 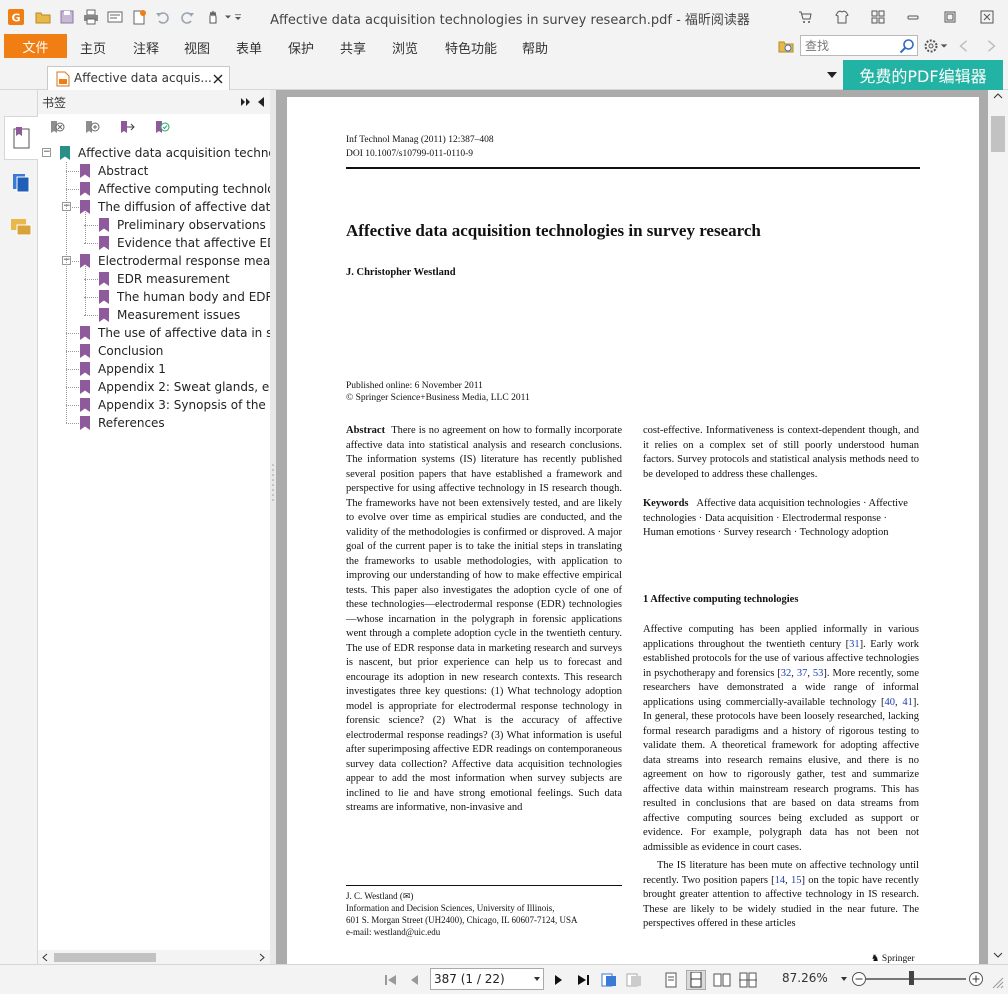 I want to click on citation-link: 40, so click(x=890, y=702).